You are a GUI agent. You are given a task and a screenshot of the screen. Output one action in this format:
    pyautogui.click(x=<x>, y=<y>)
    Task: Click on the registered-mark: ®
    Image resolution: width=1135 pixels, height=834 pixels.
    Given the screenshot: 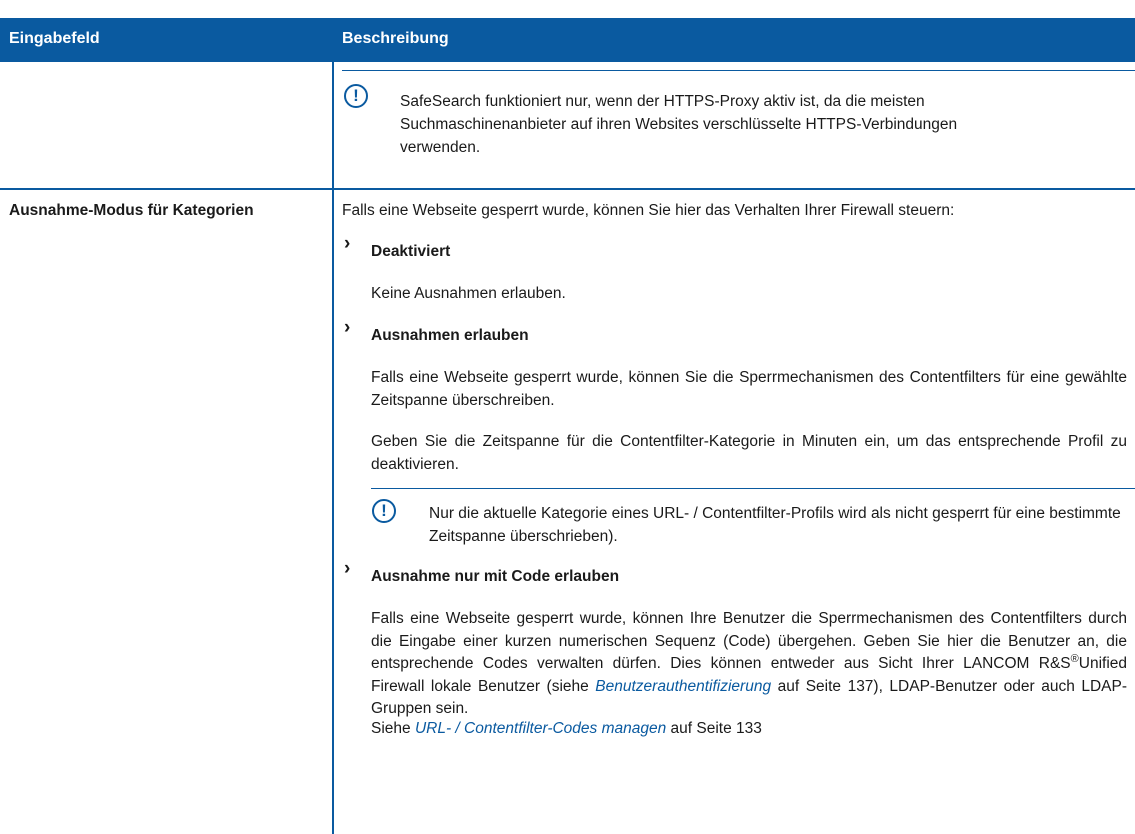 What is the action you would take?
    pyautogui.click(x=1074, y=659)
    